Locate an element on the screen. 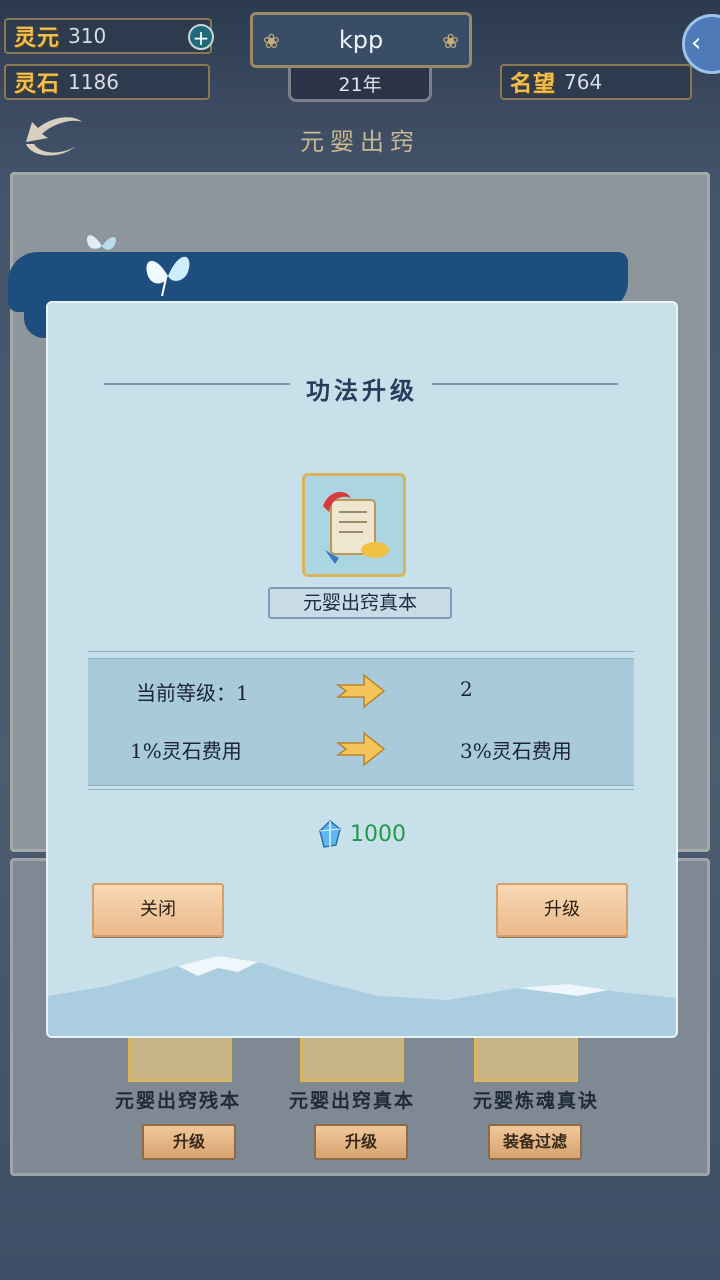 The height and width of the screenshot is (1280, 720). dialog-title: 功法升级 is located at coordinates (362, 390).